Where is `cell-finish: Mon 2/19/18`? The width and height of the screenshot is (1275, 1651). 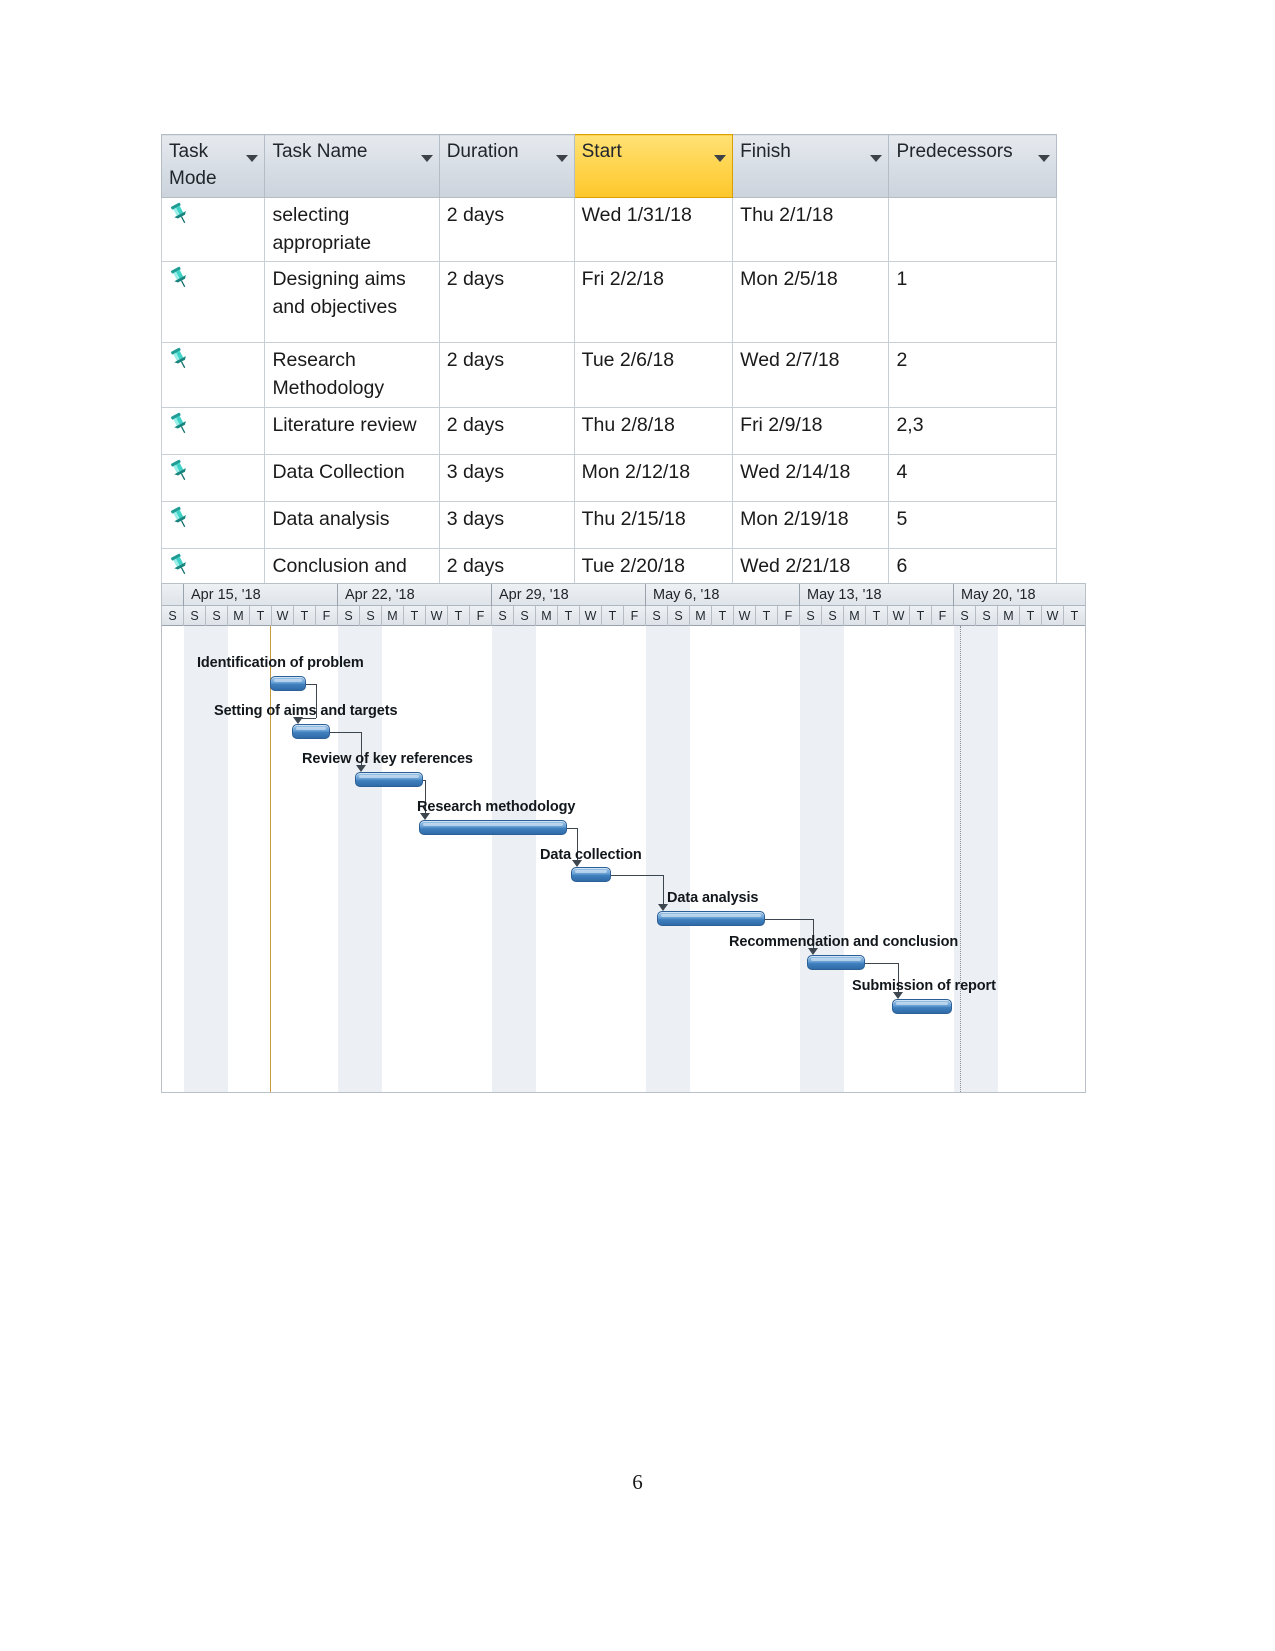
cell-finish: Mon 2/19/18 is located at coordinates (811, 524).